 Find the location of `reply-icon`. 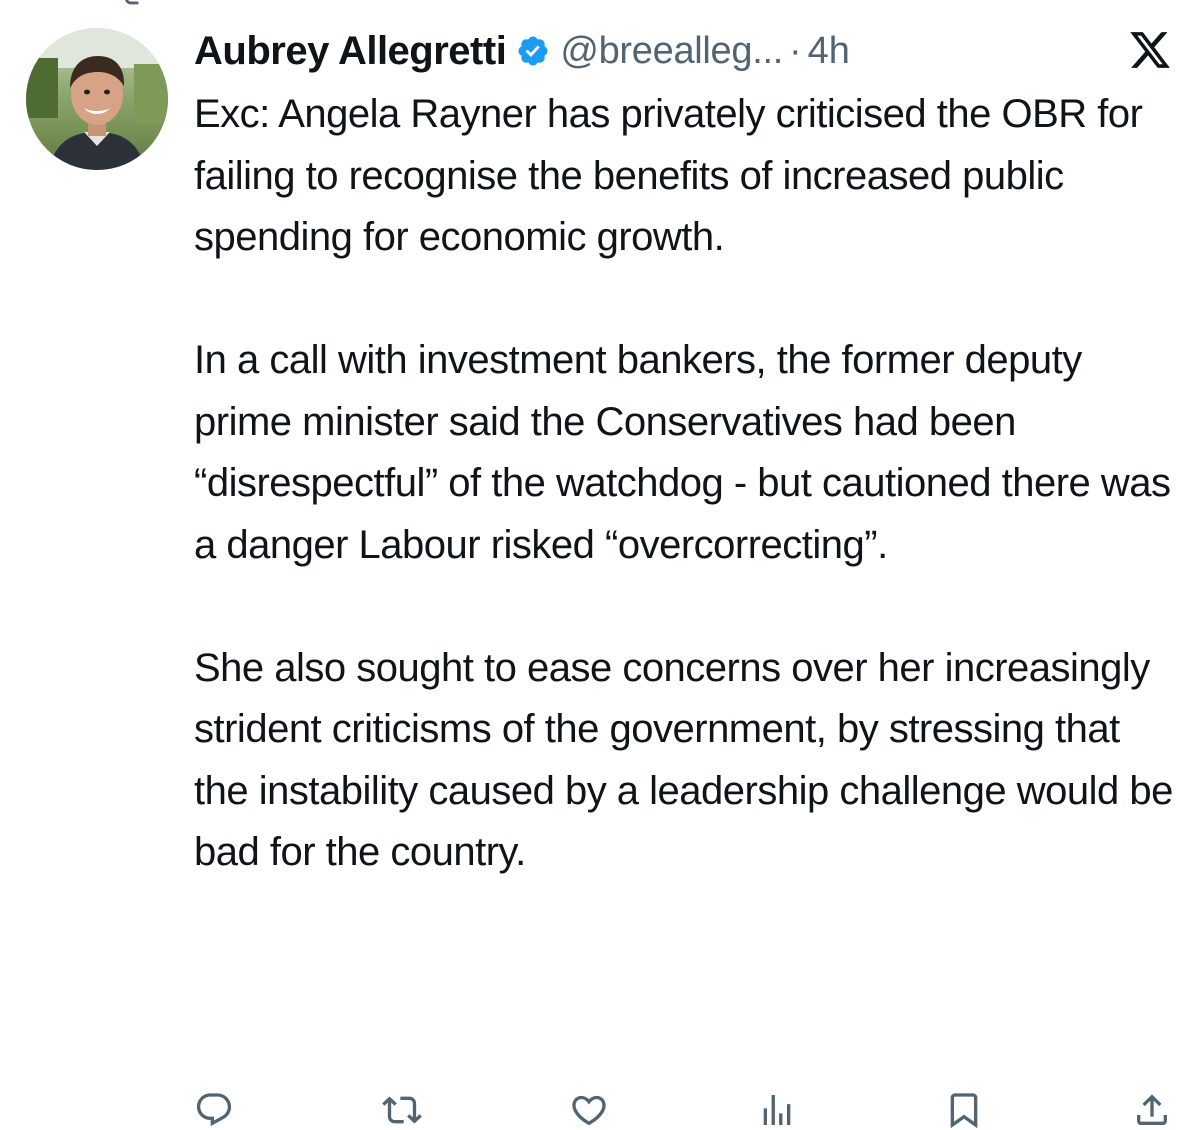

reply-icon is located at coordinates (214, 1110).